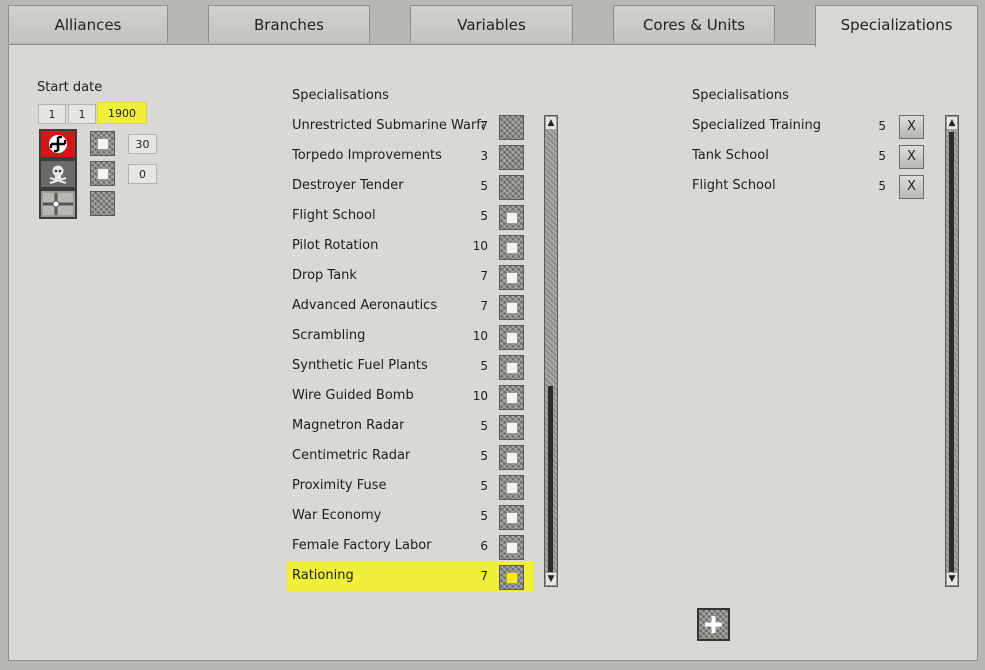 This screenshot has height=670, width=985. I want to click on tab-cores-units: Cores & Units, so click(694, 24).